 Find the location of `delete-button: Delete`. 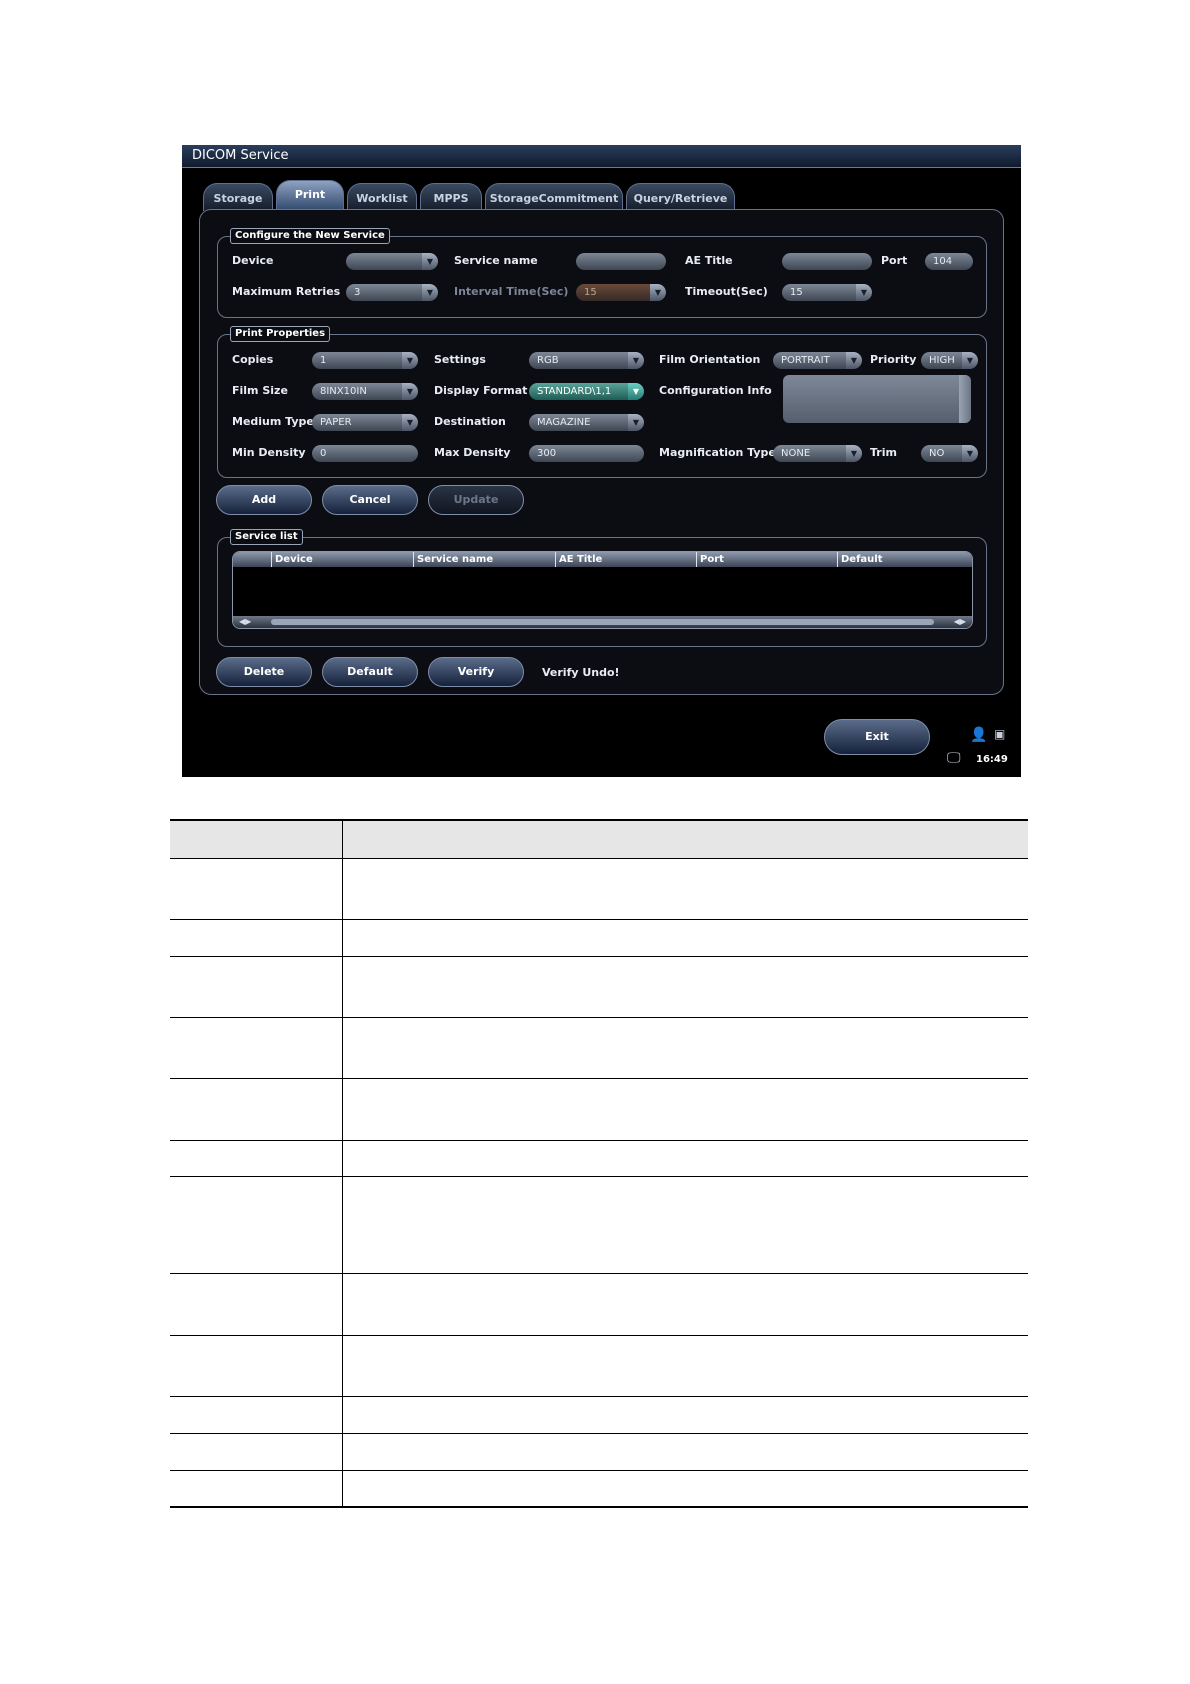

delete-button: Delete is located at coordinates (264, 672).